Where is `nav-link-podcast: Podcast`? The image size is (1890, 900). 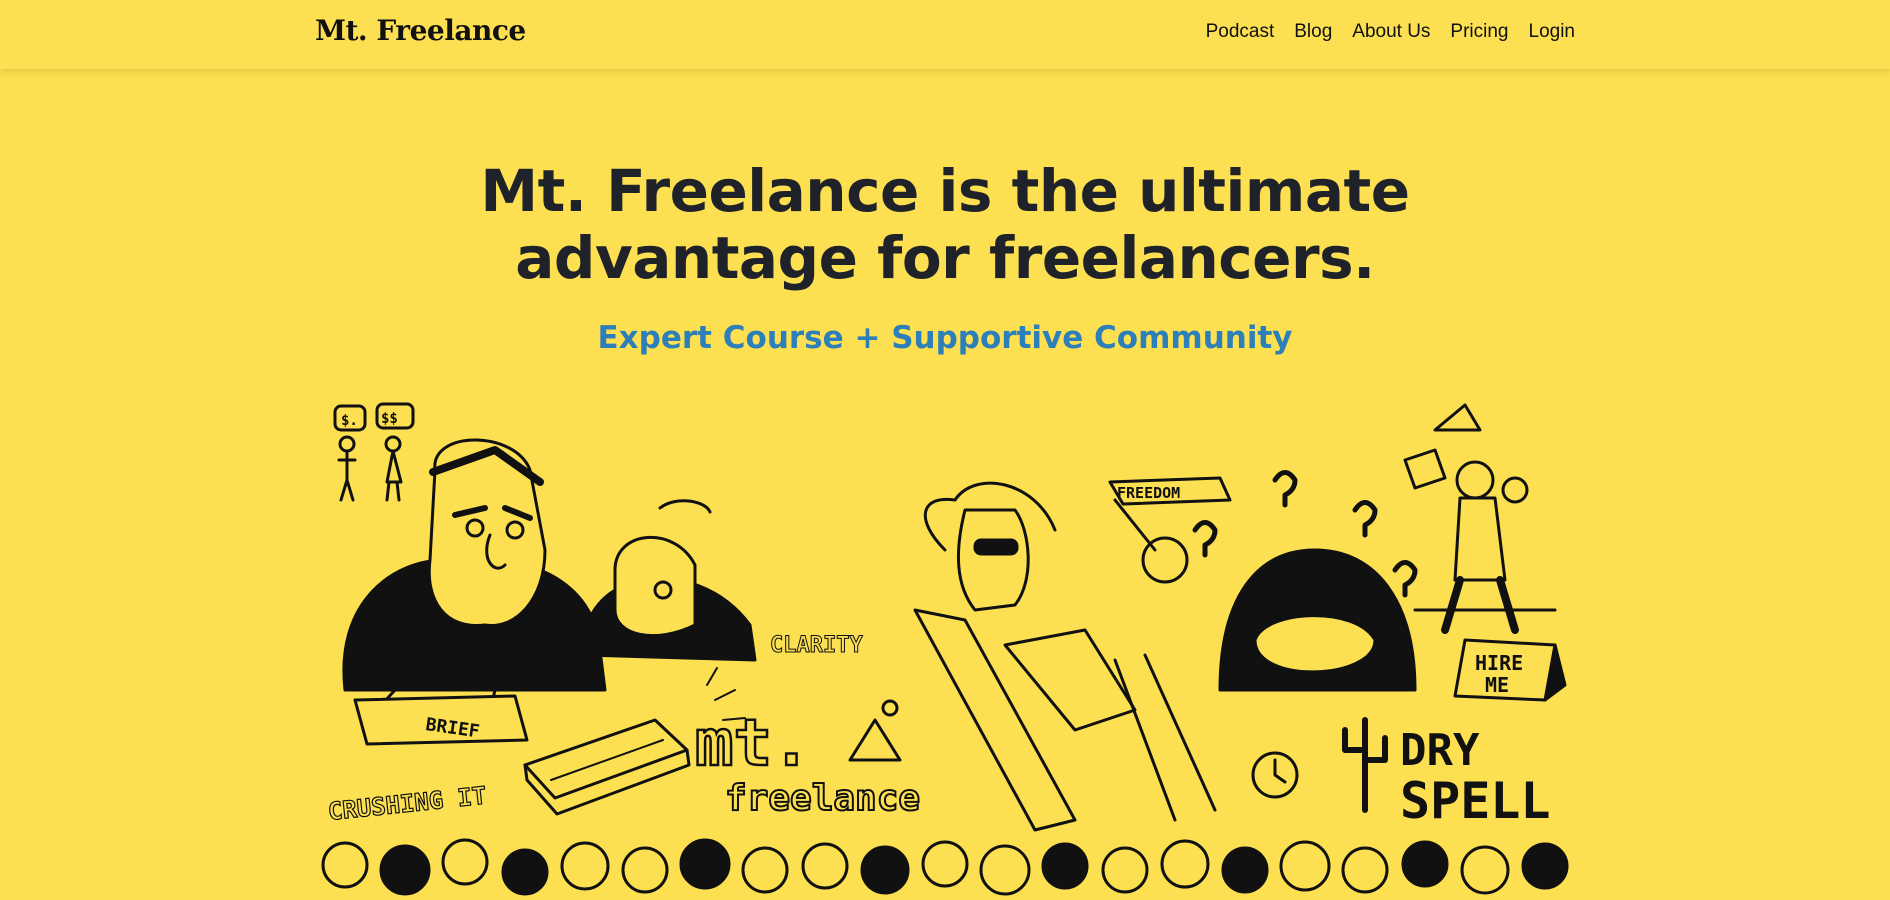 nav-link-podcast: Podcast is located at coordinates (1240, 32).